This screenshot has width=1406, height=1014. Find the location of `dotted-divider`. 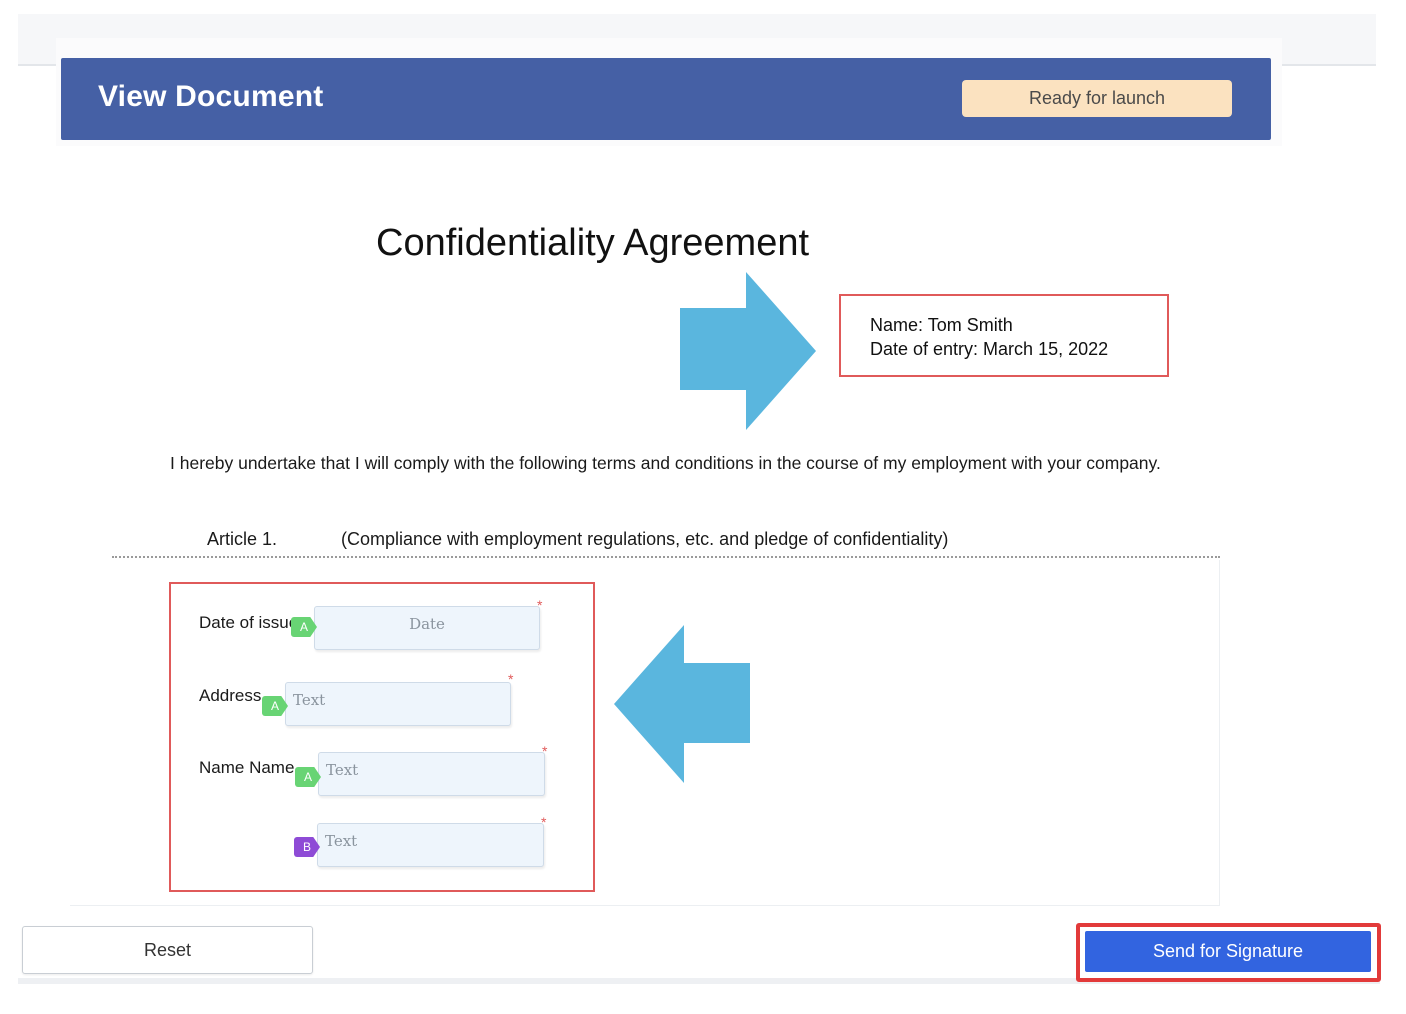

dotted-divider is located at coordinates (666, 557).